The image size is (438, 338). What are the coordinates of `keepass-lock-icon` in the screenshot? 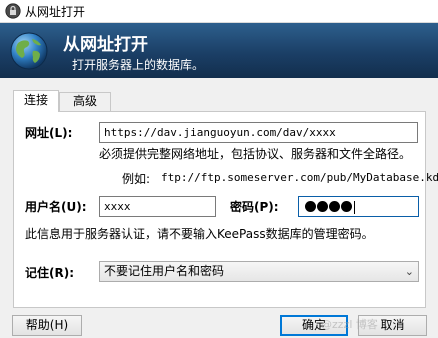 It's located at (13, 11).